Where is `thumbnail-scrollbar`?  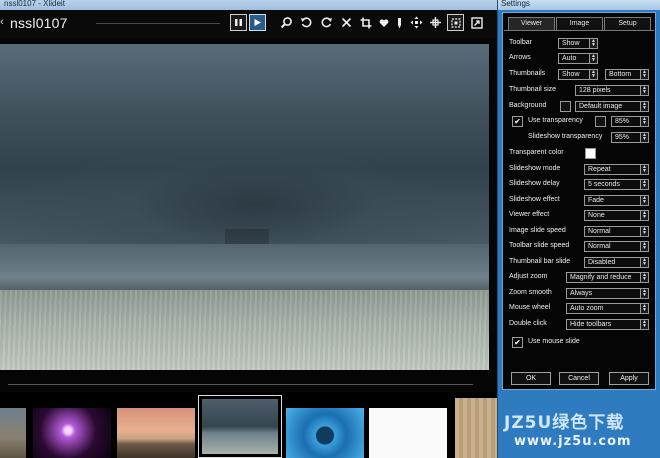
thumbnail-scrollbar is located at coordinates (240, 384).